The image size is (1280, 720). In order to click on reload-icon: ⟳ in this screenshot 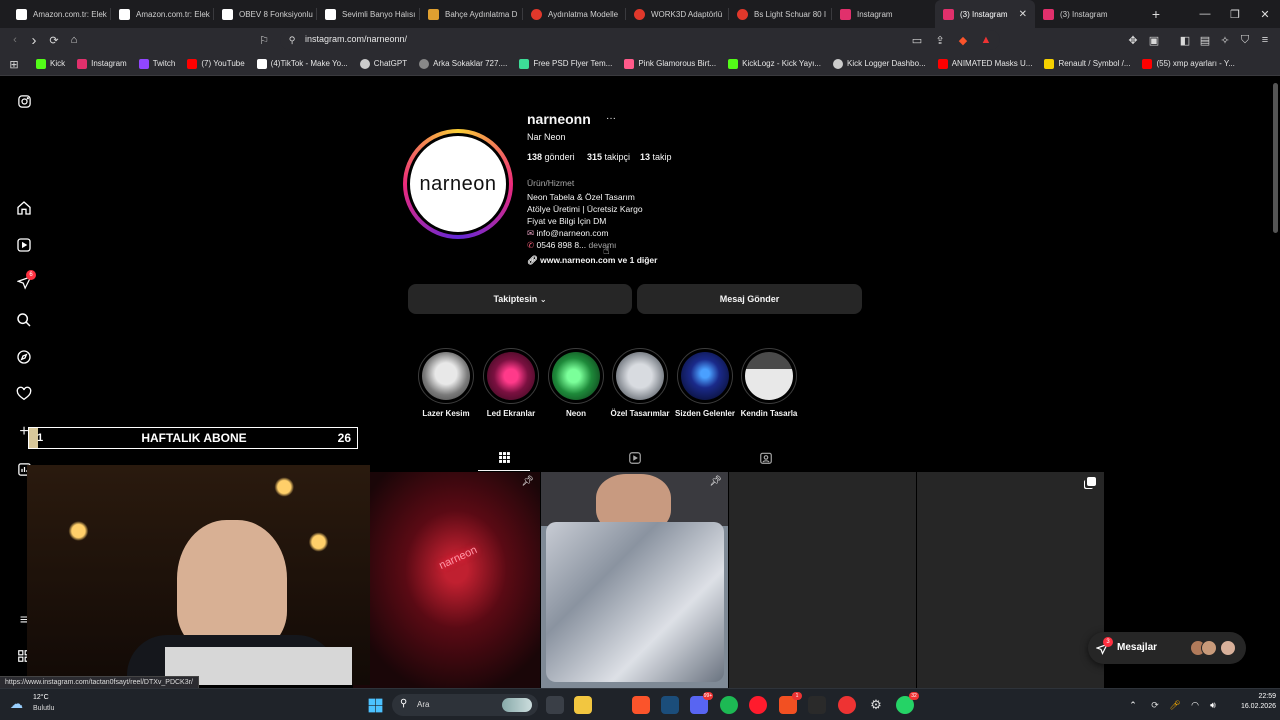, I will do `click(54, 40)`.